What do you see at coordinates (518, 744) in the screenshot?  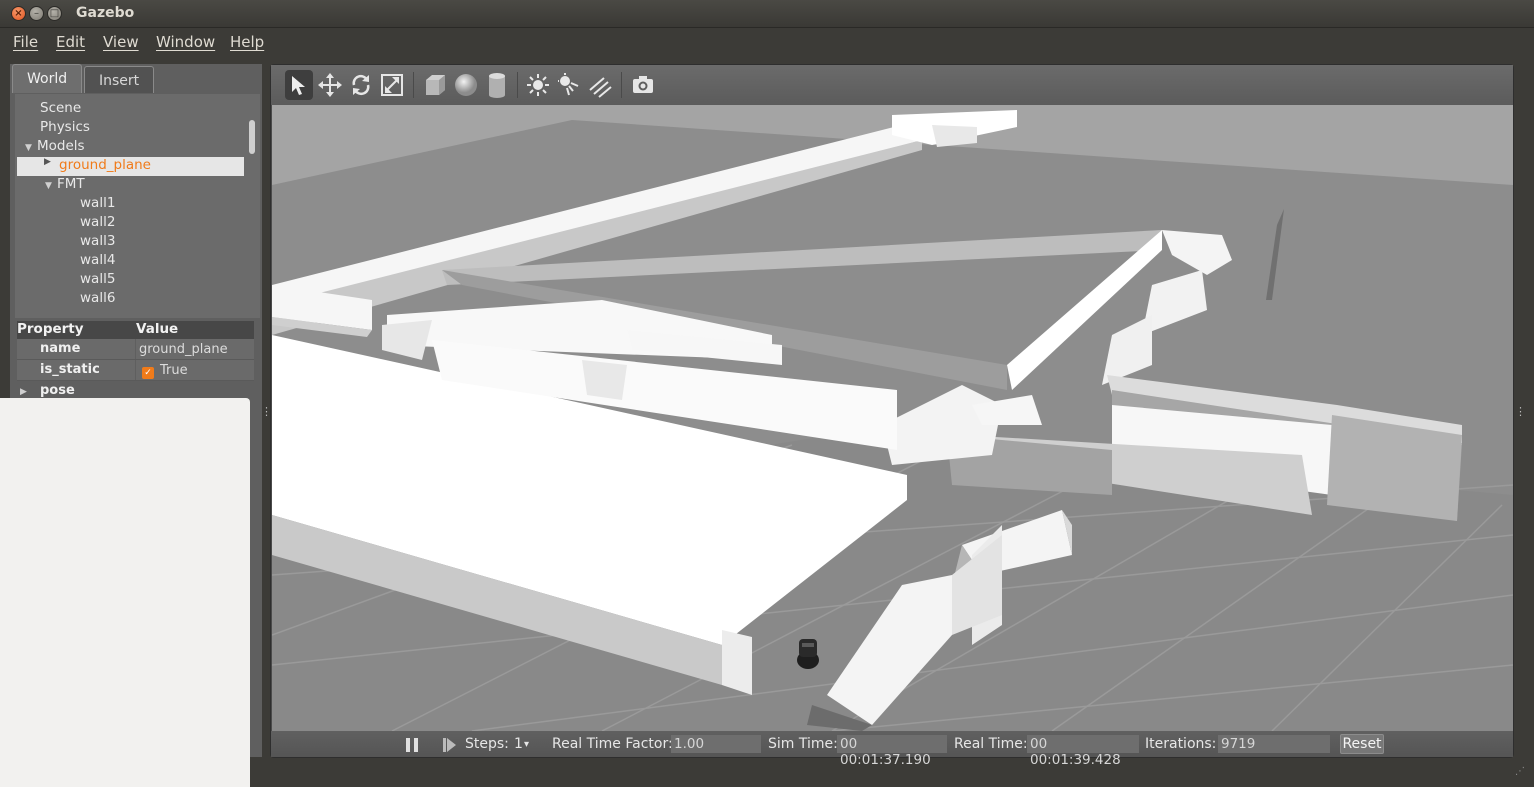 I see `steps-value: 1` at bounding box center [518, 744].